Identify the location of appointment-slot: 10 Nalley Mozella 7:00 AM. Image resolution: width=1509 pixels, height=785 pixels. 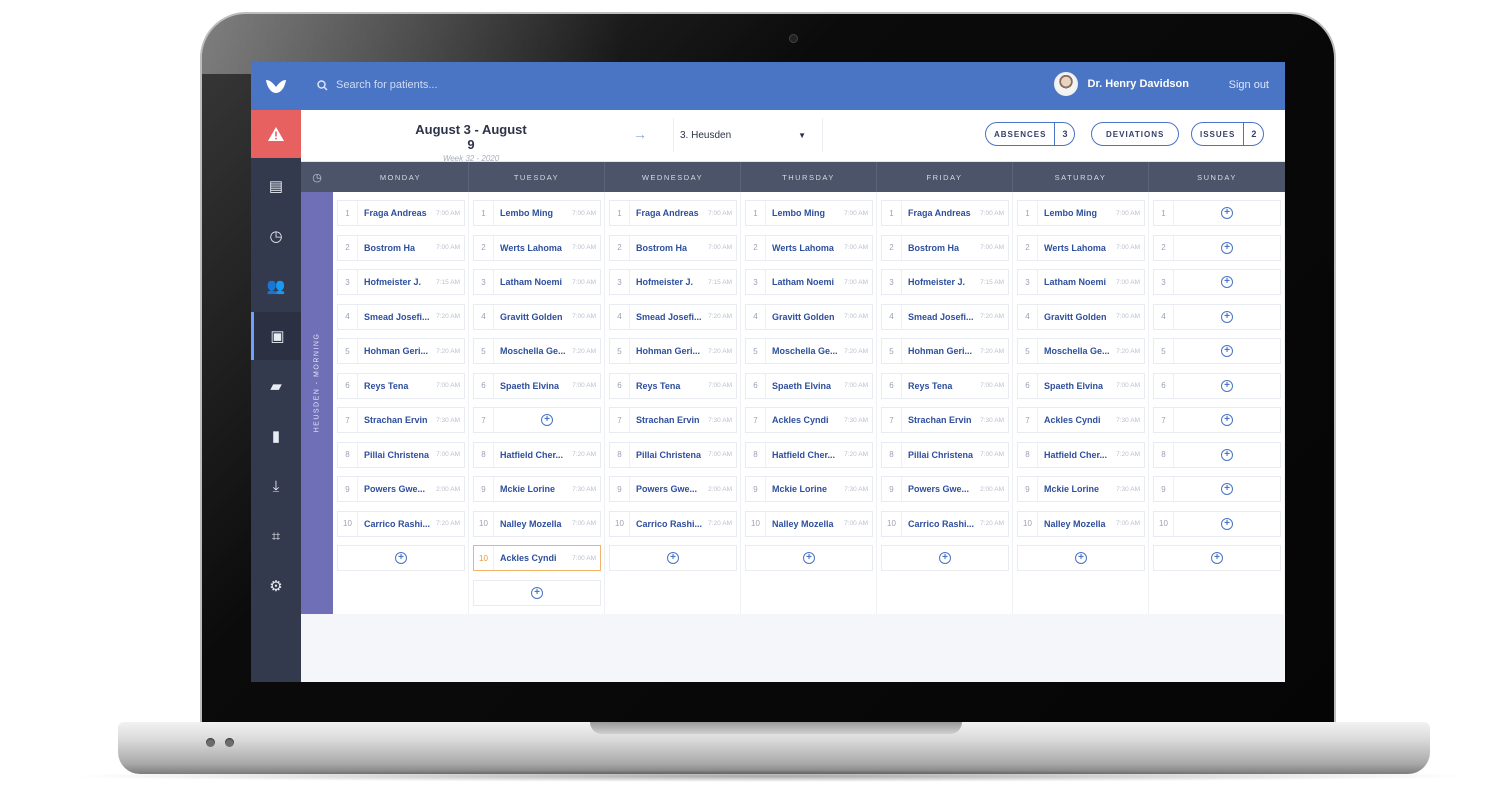
(809, 523).